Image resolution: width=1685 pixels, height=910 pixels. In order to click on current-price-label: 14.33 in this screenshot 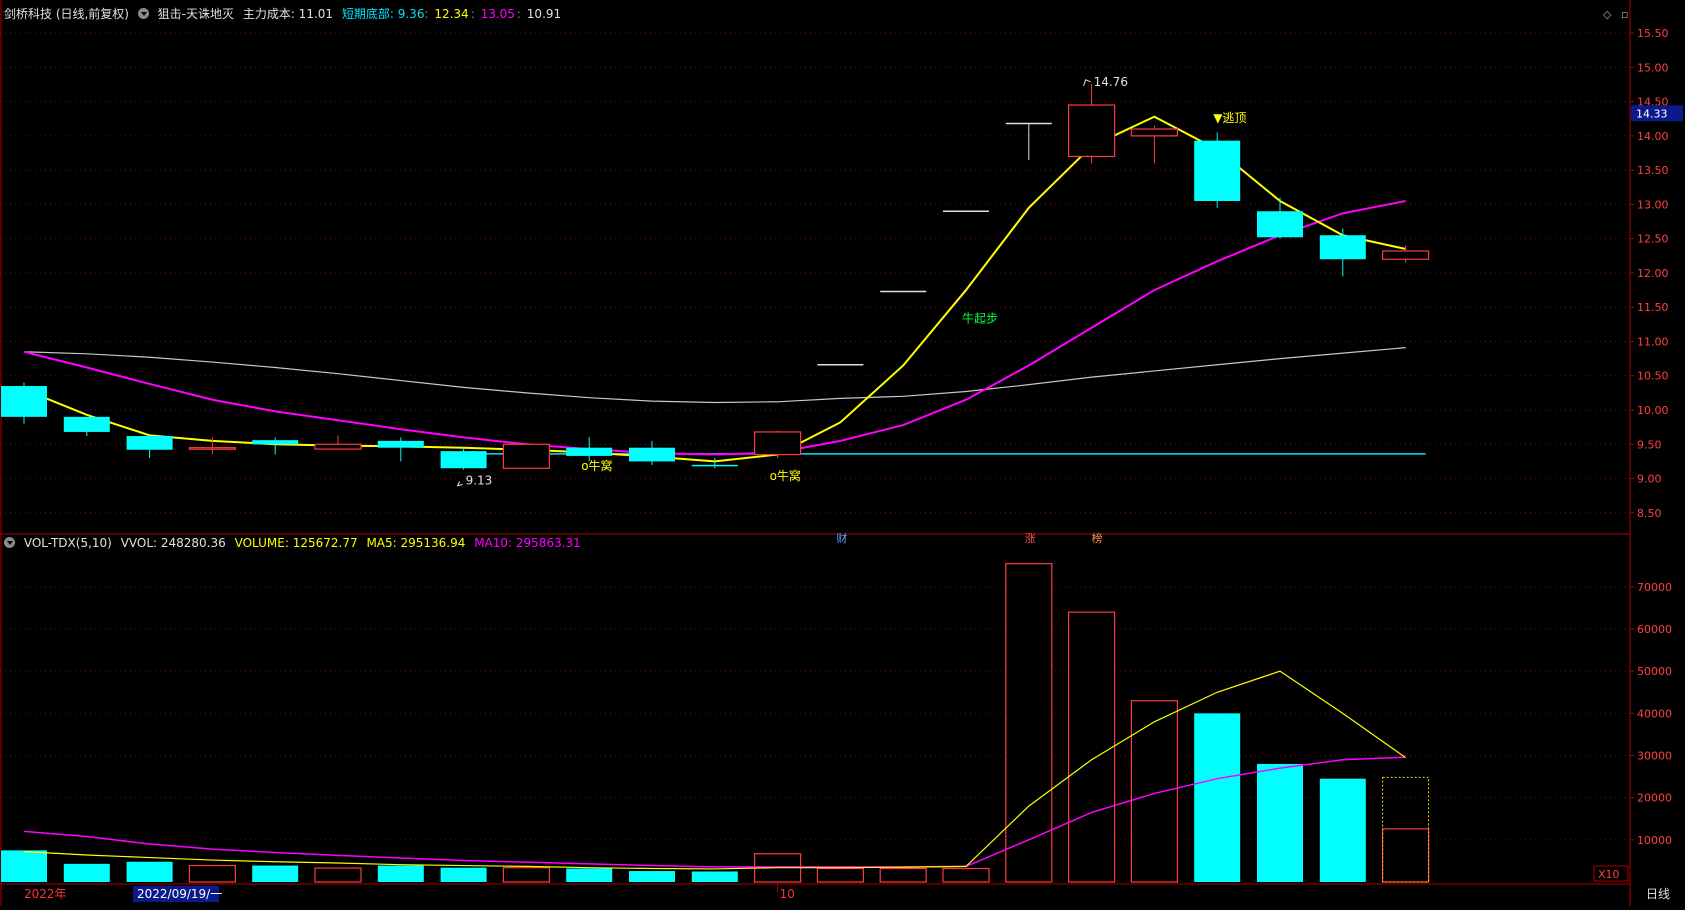, I will do `click(1652, 113)`.